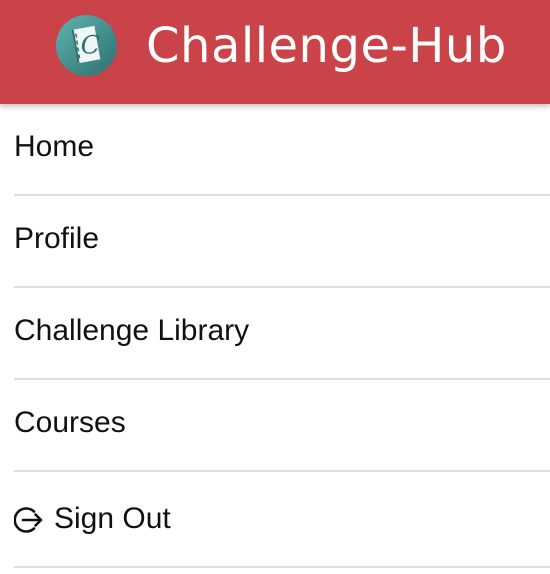  Describe the element at coordinates (112, 518) in the screenshot. I see `menu-item-label: Sign Out` at that location.